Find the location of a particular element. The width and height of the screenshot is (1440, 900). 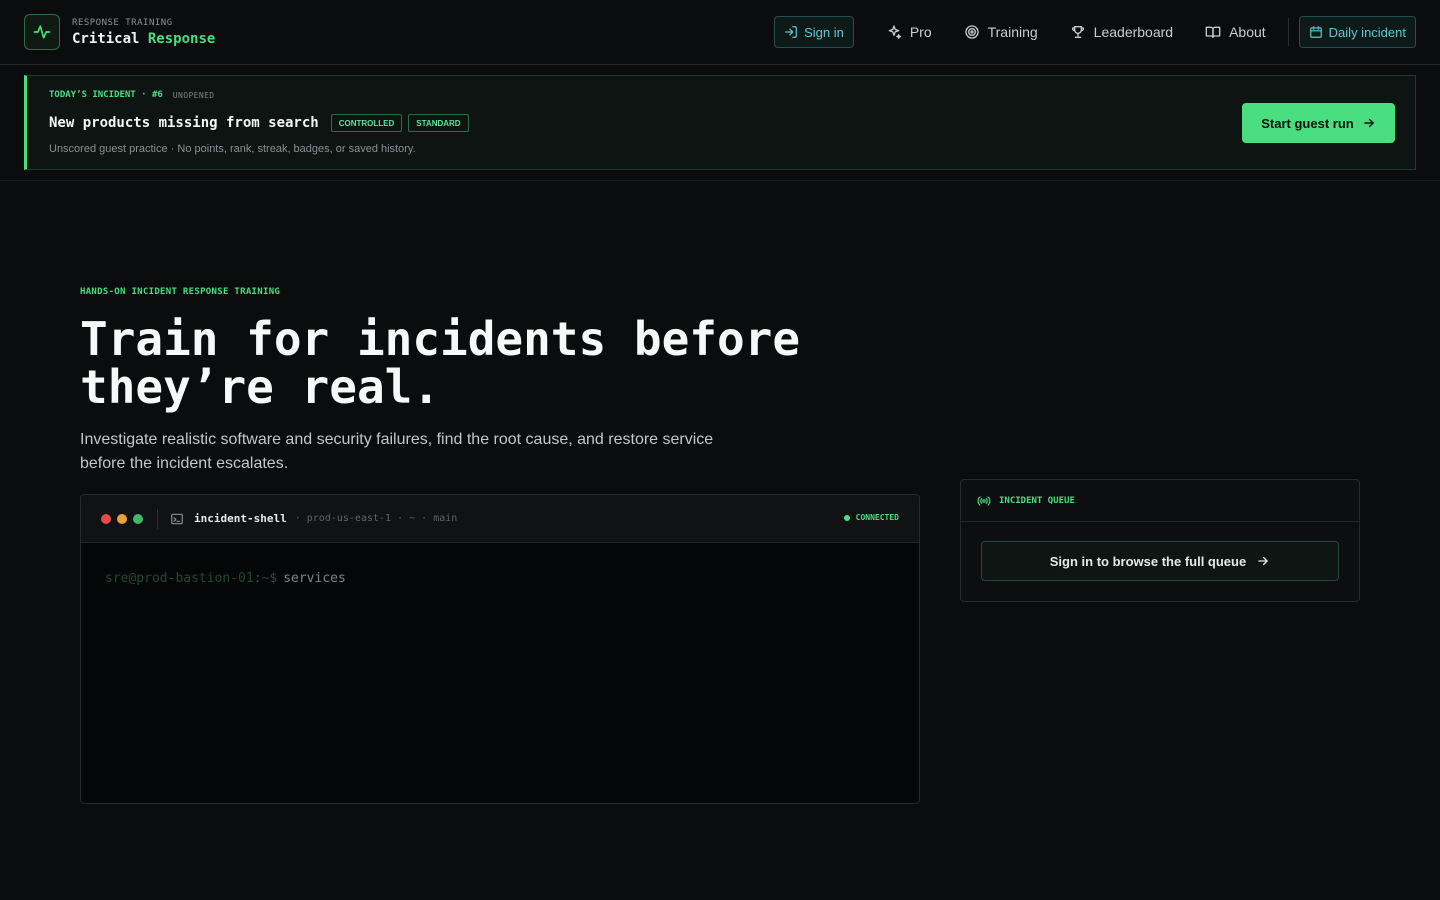

hero-title-line-2: they’re real. is located at coordinates (260, 387).